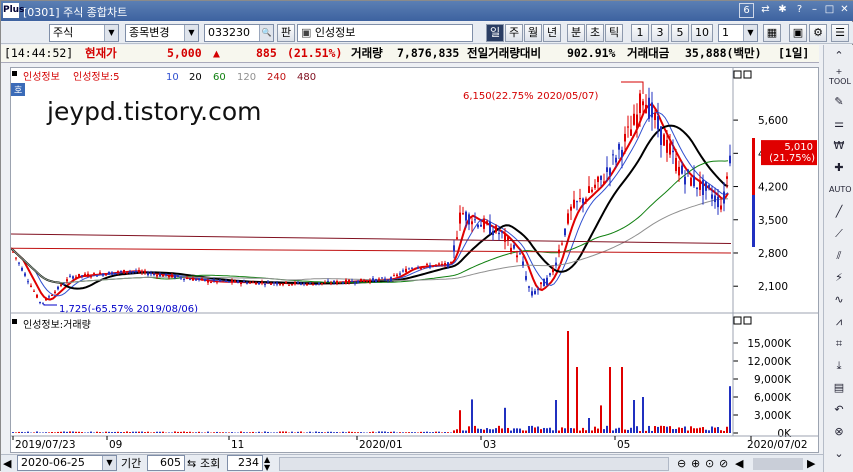 The image size is (853, 472). Describe the element at coordinates (839, 366) in the screenshot. I see `download-icon: ⤓` at that location.